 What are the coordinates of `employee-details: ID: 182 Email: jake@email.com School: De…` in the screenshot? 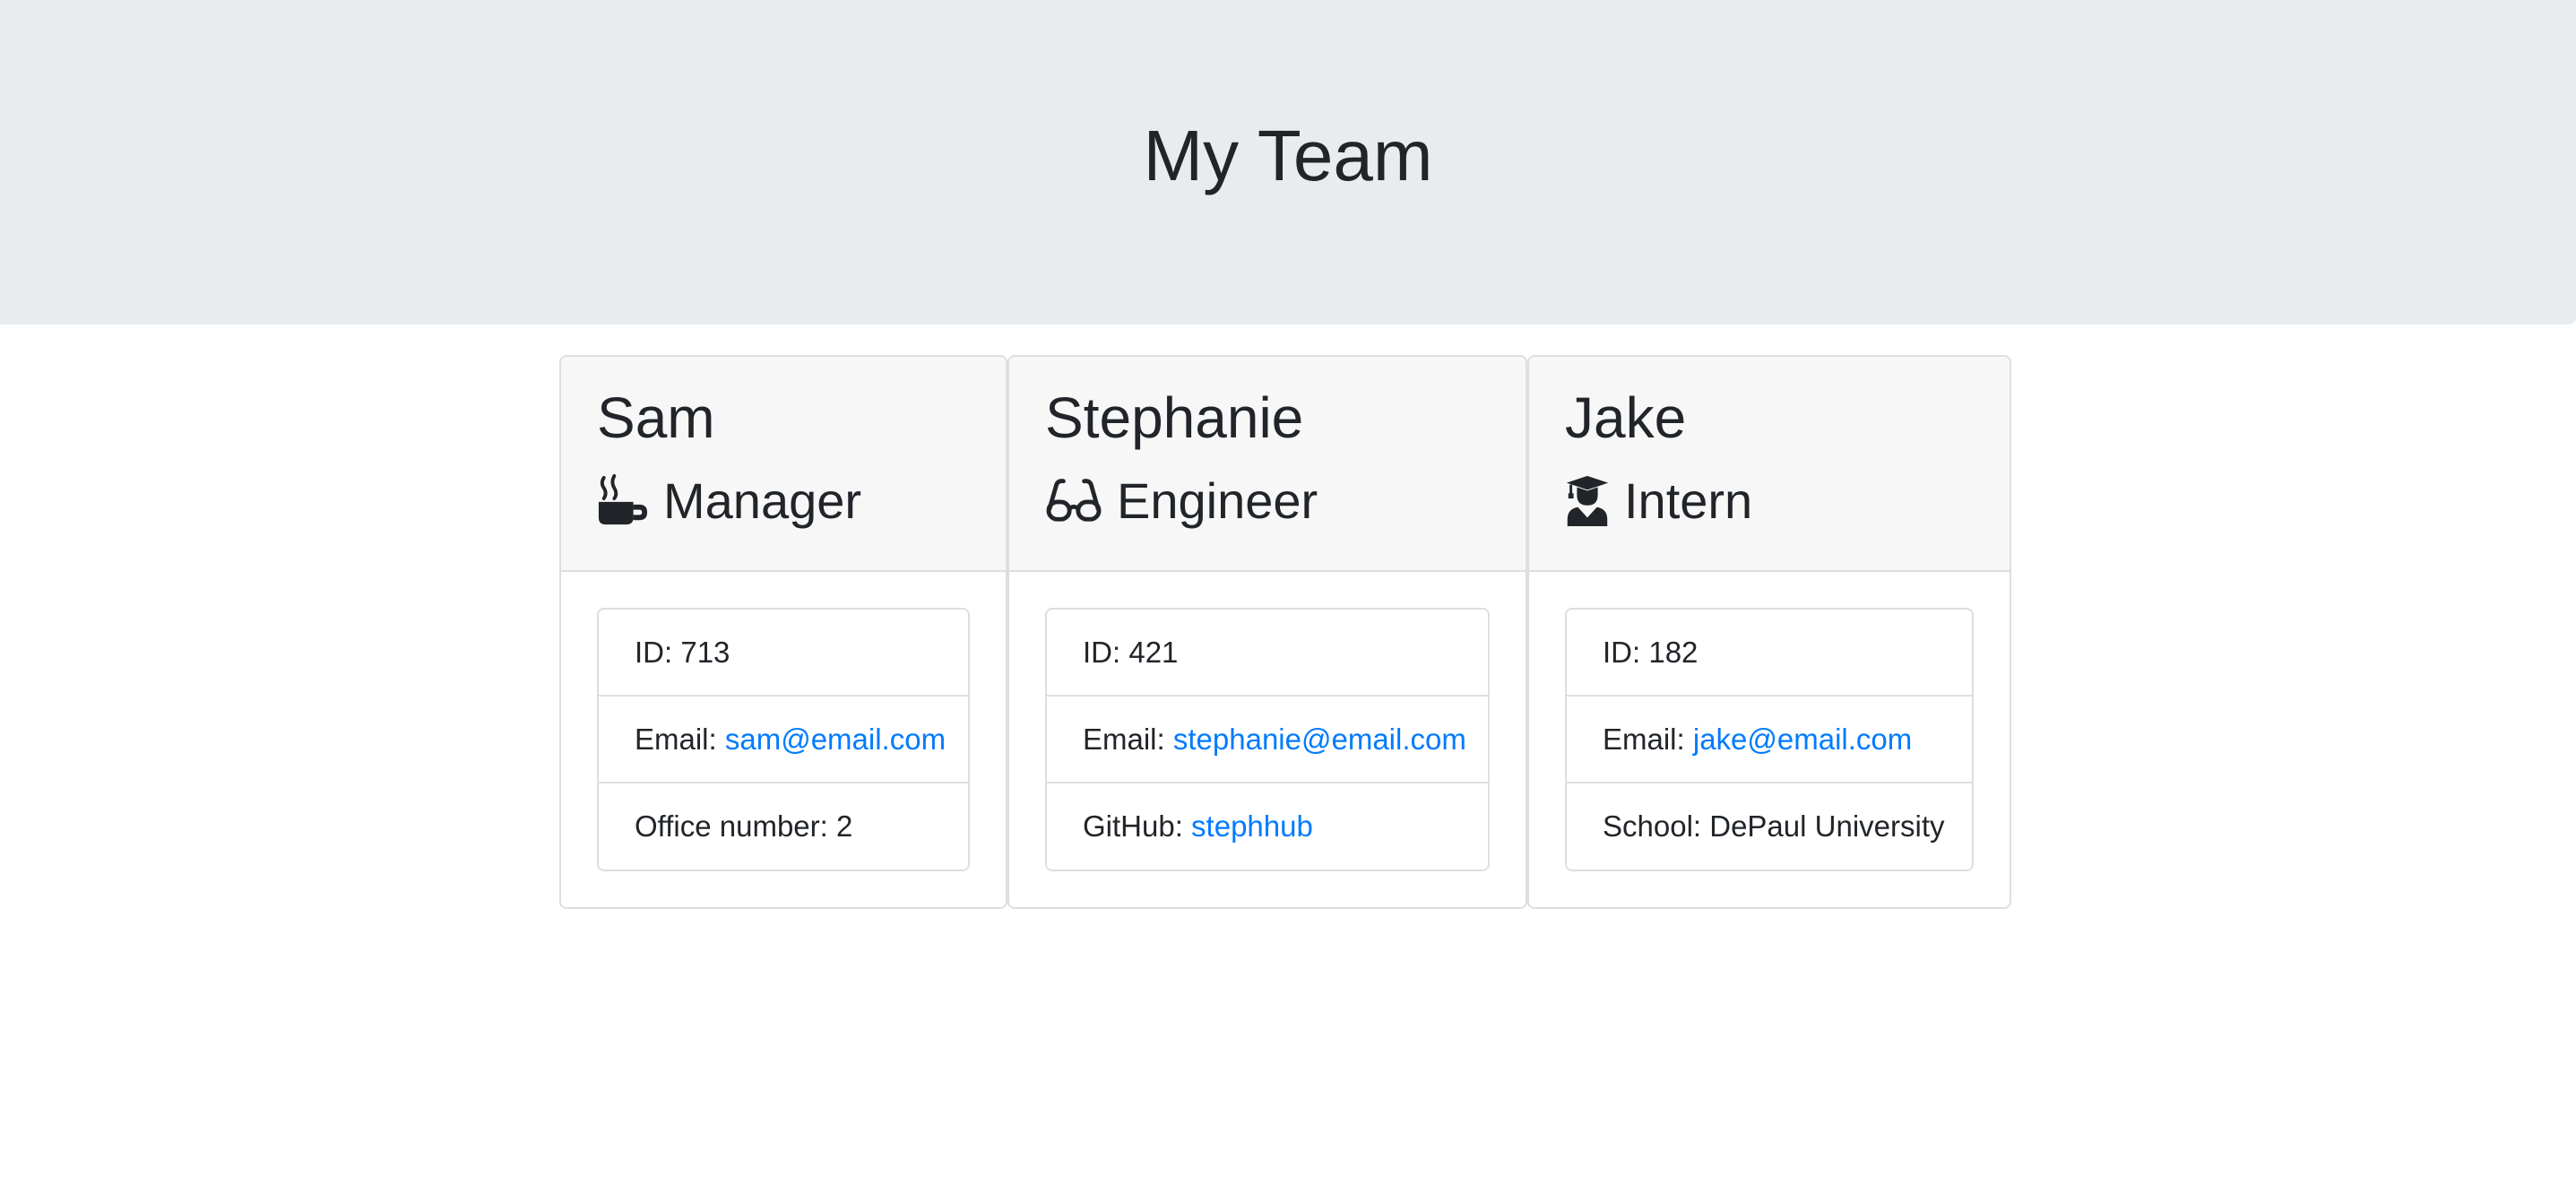 It's located at (1769, 740).